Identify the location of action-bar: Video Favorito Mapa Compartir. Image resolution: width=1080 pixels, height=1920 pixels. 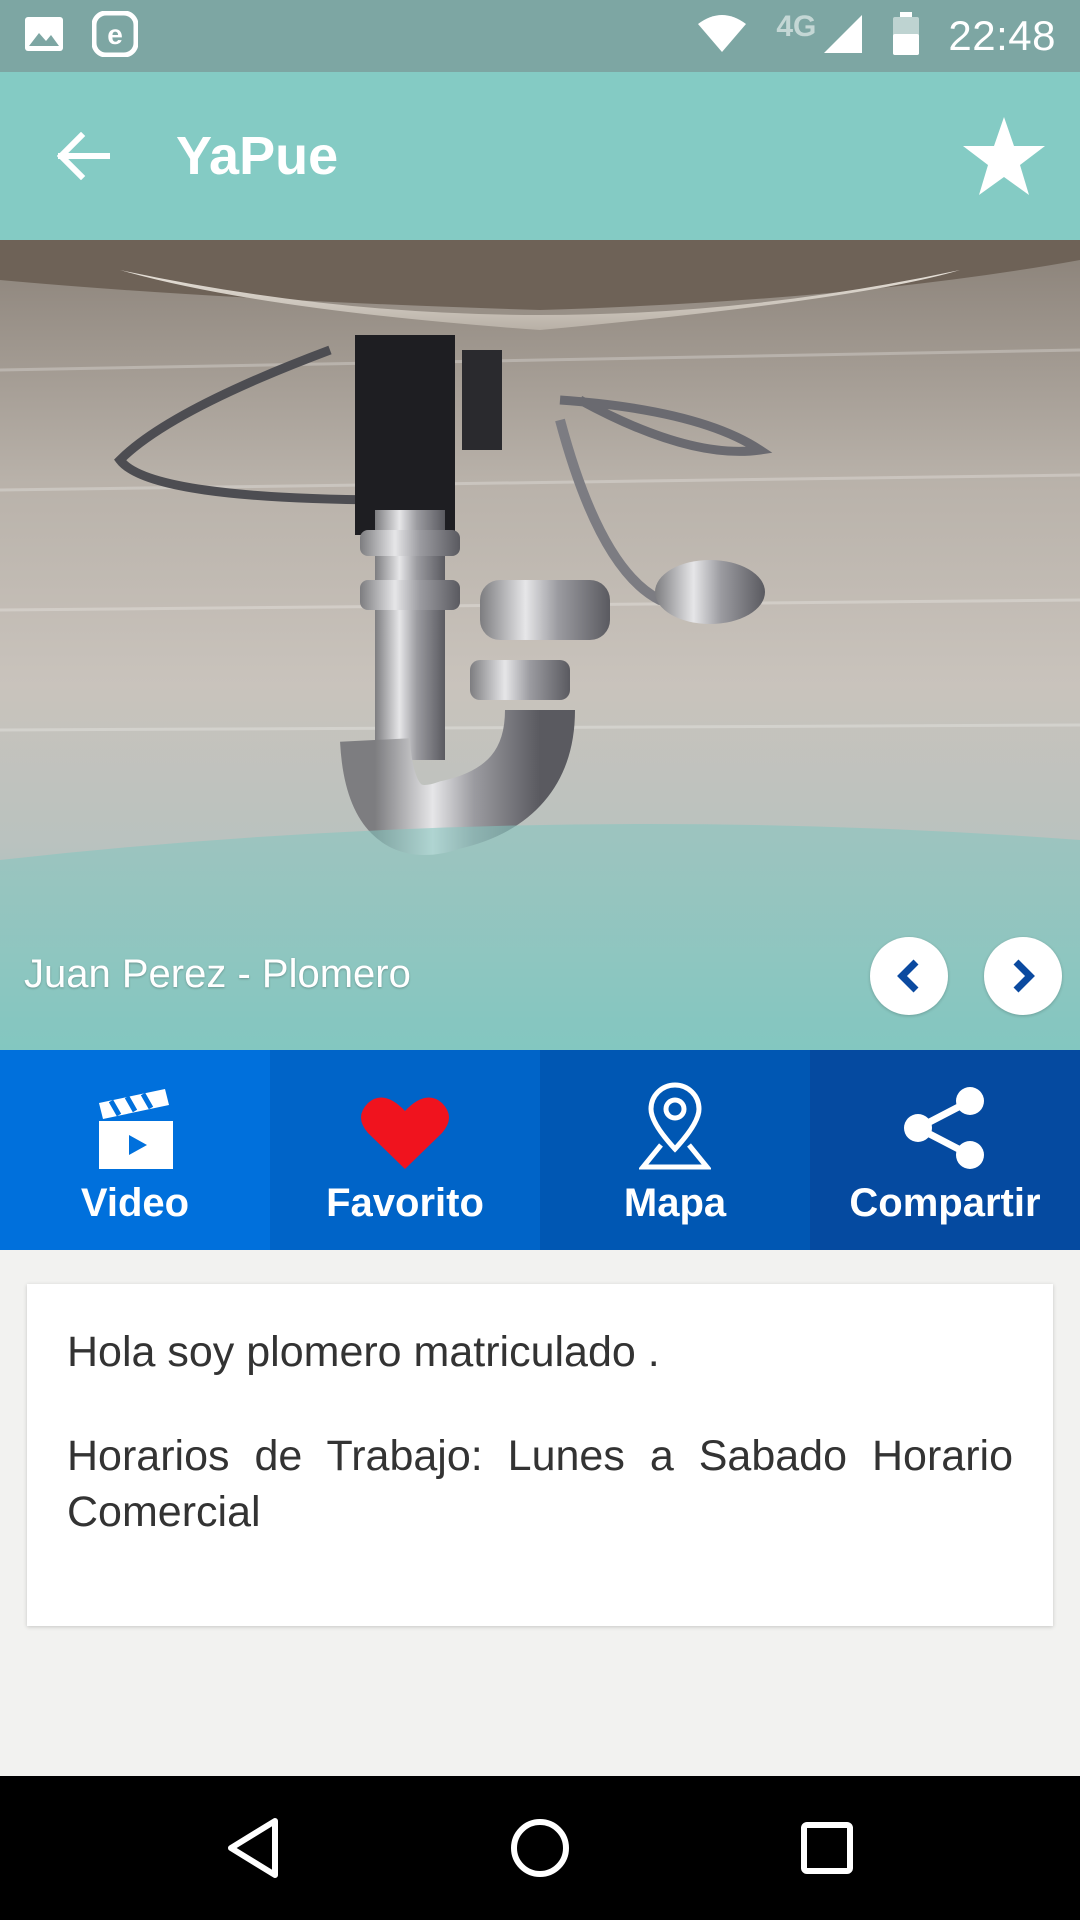
(540, 1150).